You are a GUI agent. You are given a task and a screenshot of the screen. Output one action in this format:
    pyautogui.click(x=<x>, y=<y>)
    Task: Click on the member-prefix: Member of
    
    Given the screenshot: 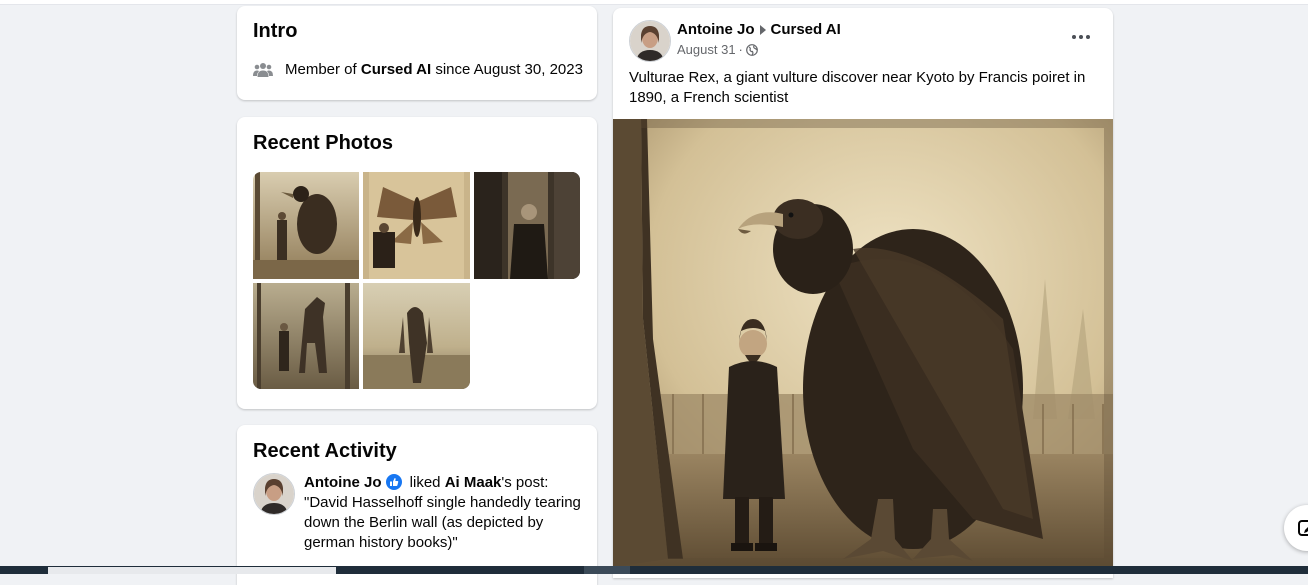 What is the action you would take?
    pyautogui.click(x=323, y=69)
    